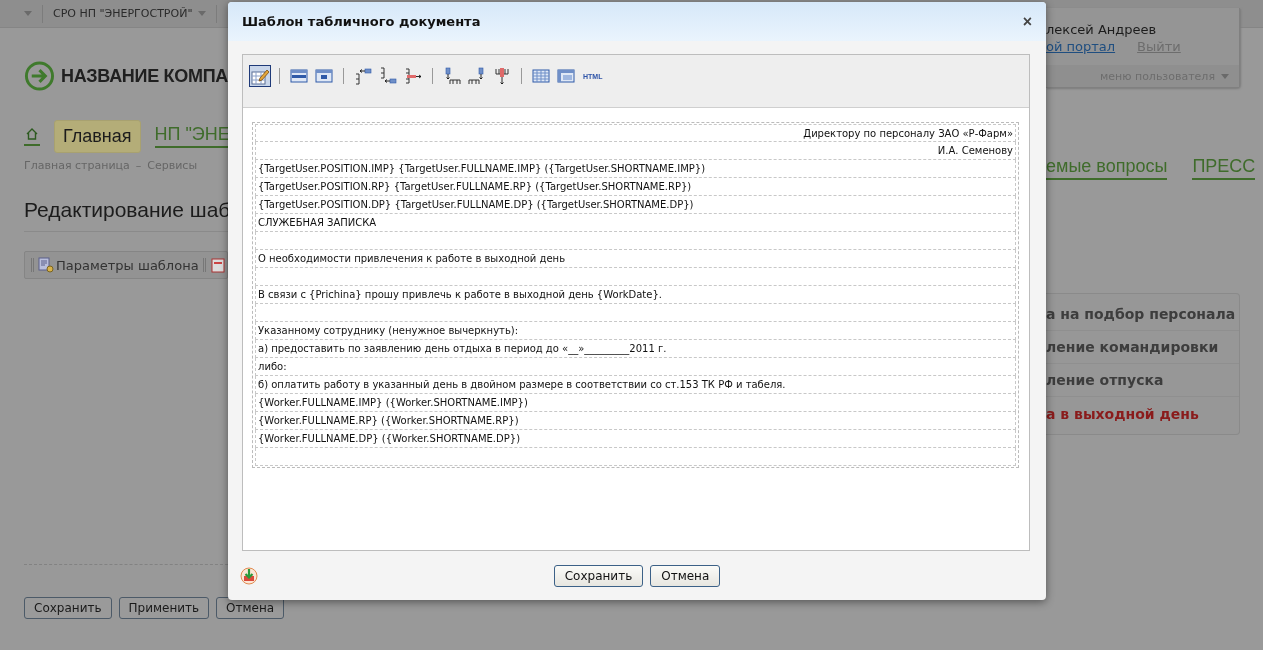  Describe the element at coordinates (39, 76) in the screenshot. I see `arrow-circle-icon` at that location.